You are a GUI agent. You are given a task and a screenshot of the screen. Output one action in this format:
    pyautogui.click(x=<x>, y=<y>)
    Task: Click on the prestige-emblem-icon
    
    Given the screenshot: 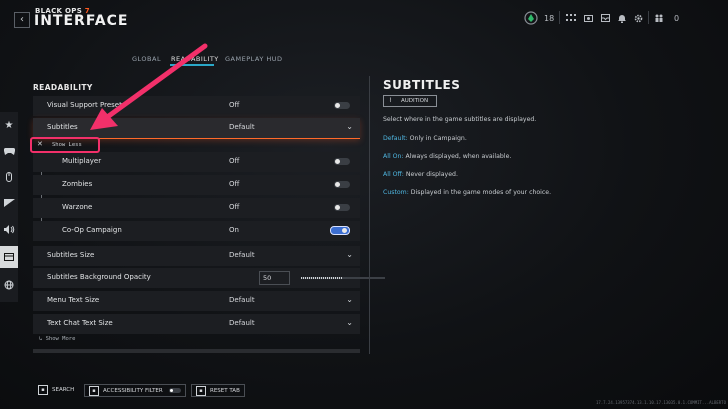 What is the action you would take?
    pyautogui.click(x=531, y=18)
    